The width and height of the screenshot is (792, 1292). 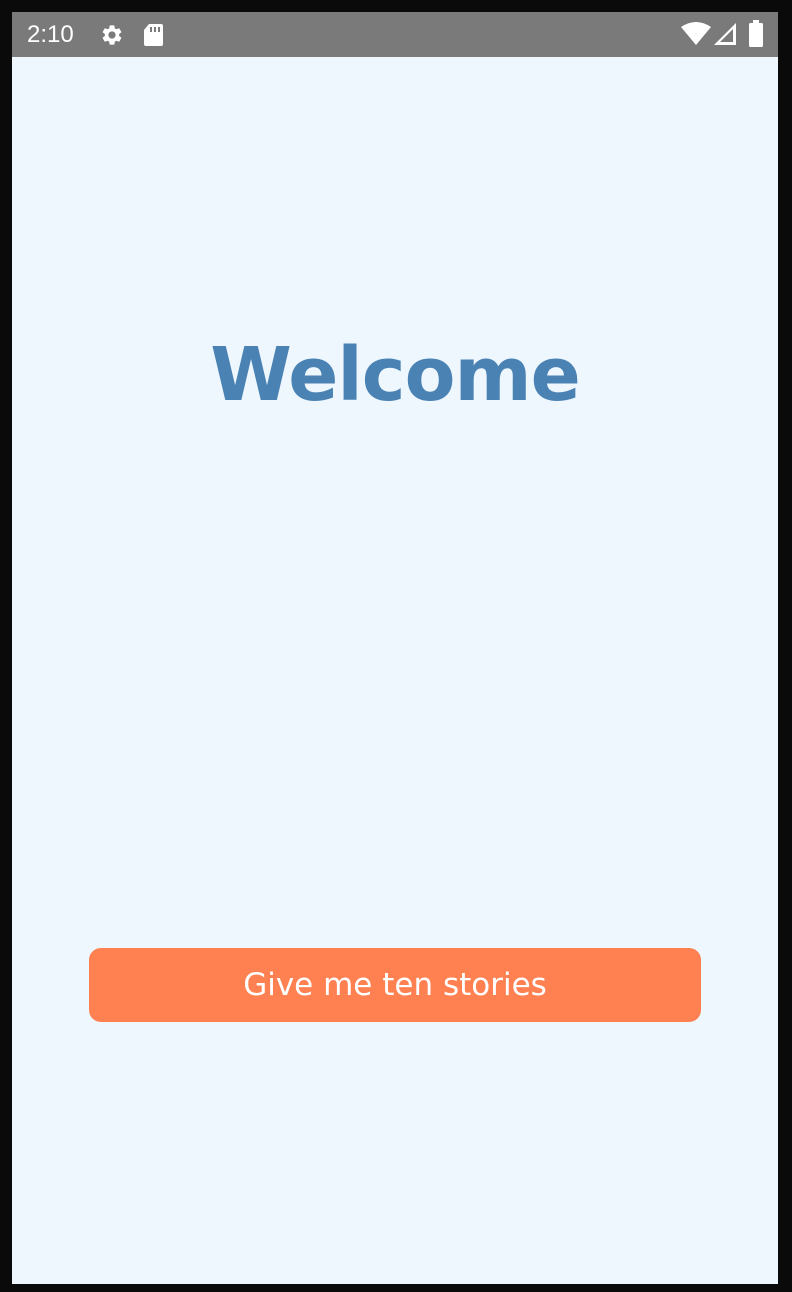 What do you see at coordinates (153, 35) in the screenshot?
I see `sd-card-icon` at bounding box center [153, 35].